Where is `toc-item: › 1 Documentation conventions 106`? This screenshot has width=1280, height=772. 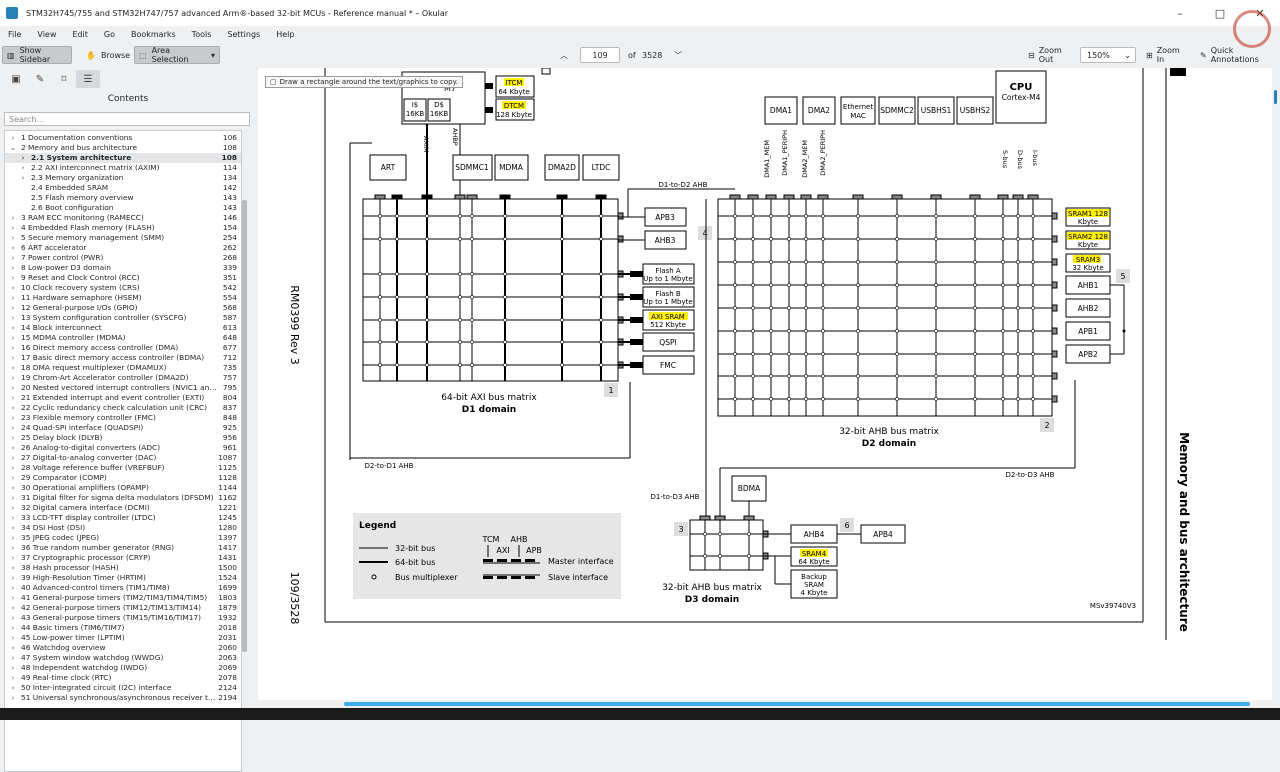 toc-item: › 1 Documentation conventions 106 is located at coordinates (123, 138).